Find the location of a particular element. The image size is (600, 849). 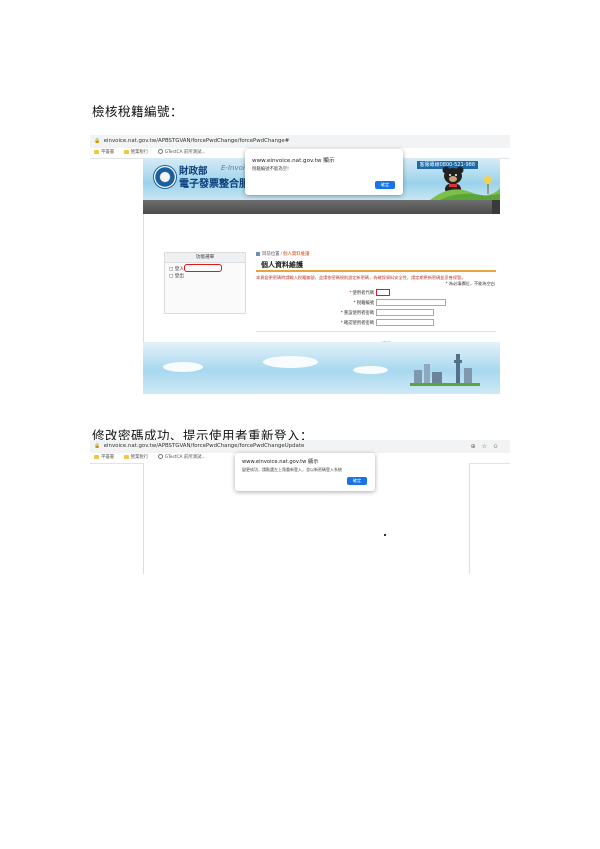

user-code-input is located at coordinates (383, 292).